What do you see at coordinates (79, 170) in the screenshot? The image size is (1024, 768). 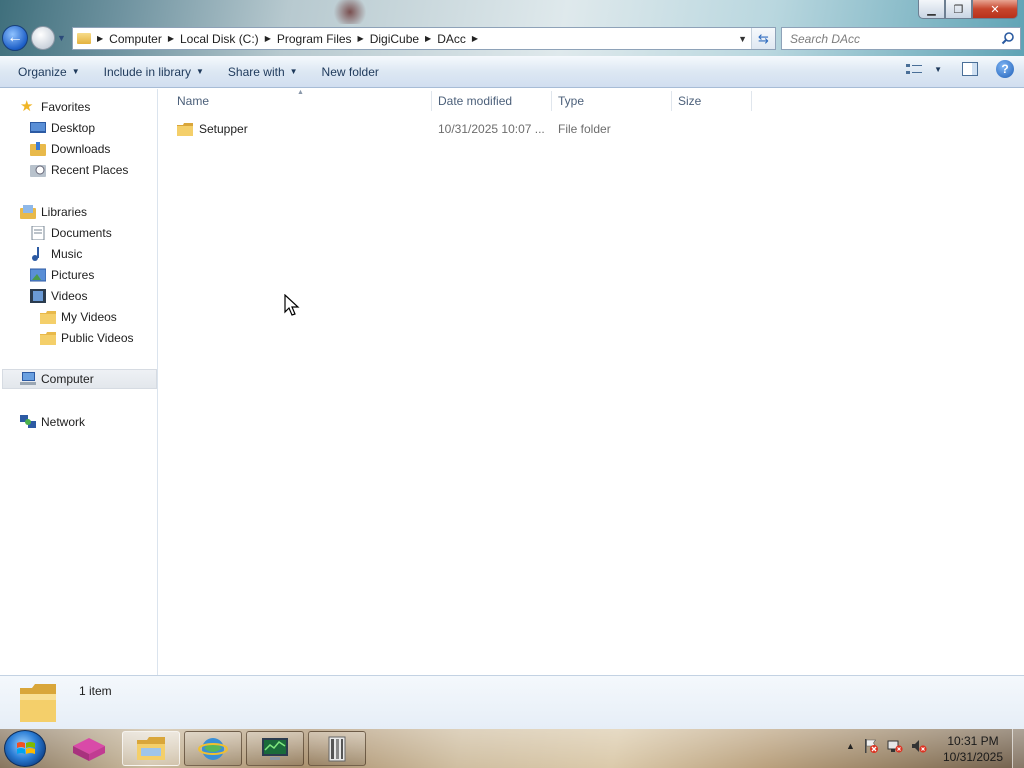 I see `nav-recent-places: Recent Places` at bounding box center [79, 170].